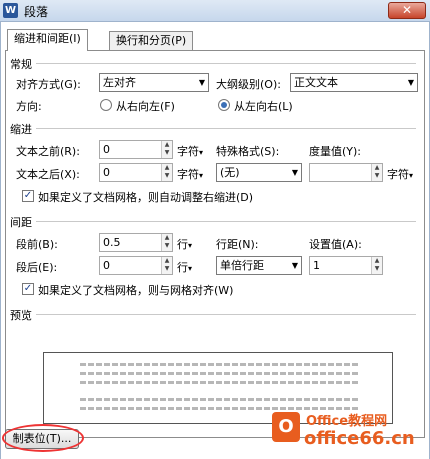 The width and height of the screenshot is (430, 459). I want to click on close-button: ✕, so click(407, 10).